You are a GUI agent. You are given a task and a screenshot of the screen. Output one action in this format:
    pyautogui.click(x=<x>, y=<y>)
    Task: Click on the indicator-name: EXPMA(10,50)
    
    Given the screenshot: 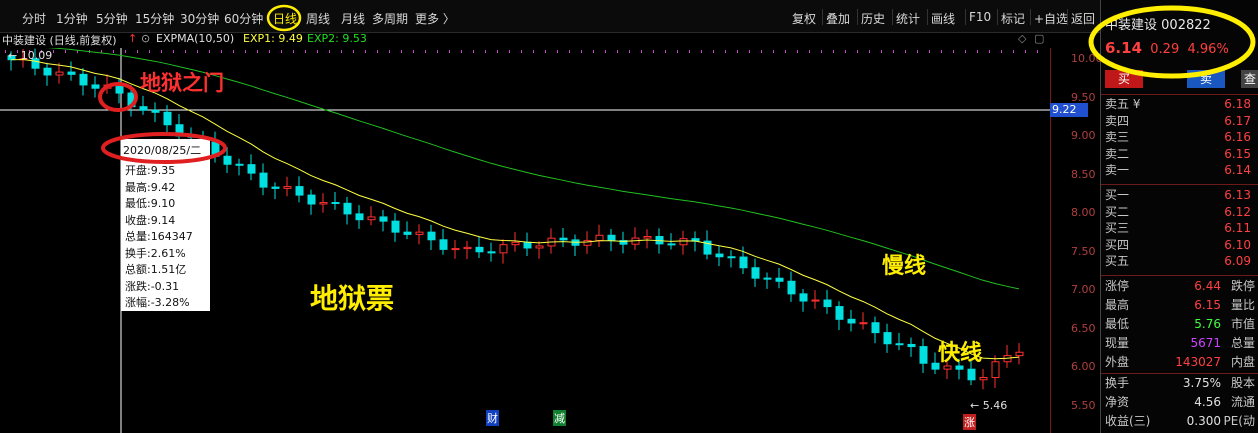 What is the action you would take?
    pyautogui.click(x=195, y=38)
    